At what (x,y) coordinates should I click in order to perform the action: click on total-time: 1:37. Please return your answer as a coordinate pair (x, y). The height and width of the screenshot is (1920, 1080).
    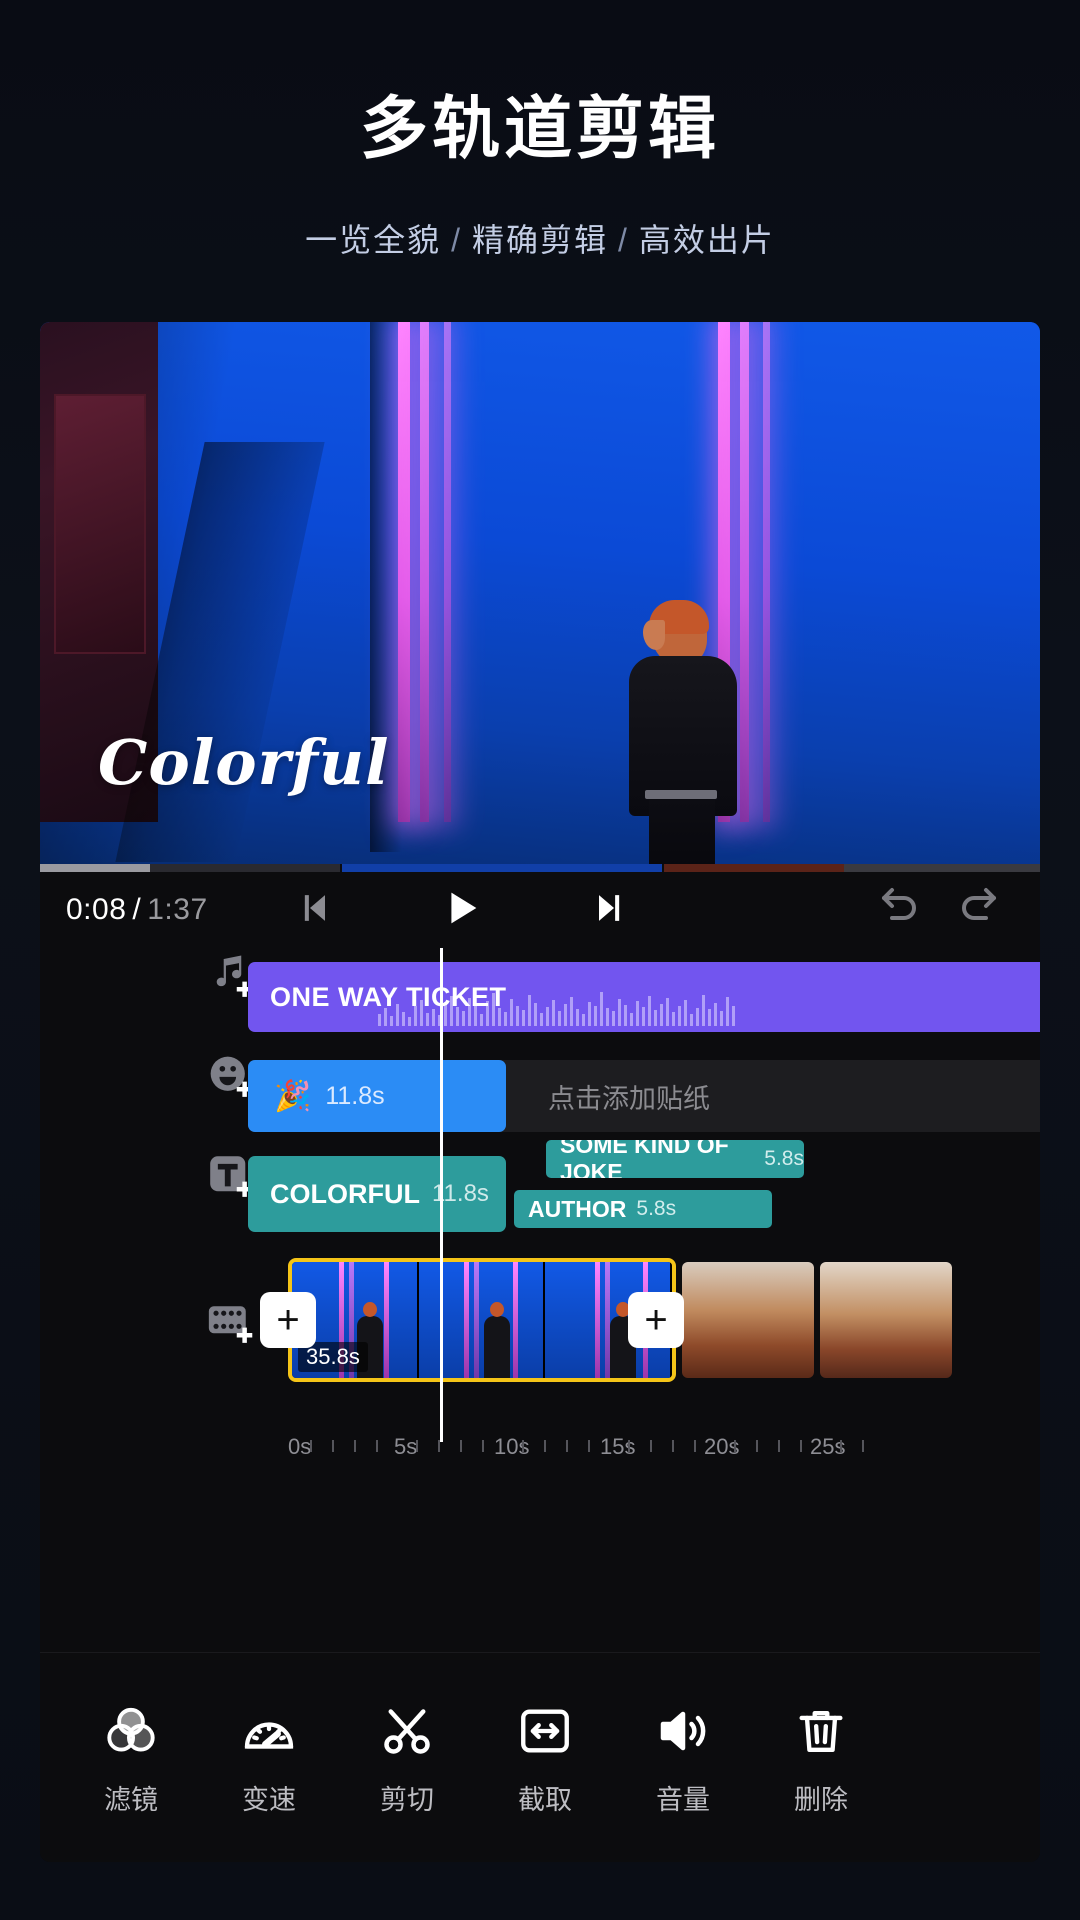
    Looking at the image, I should click on (177, 909).